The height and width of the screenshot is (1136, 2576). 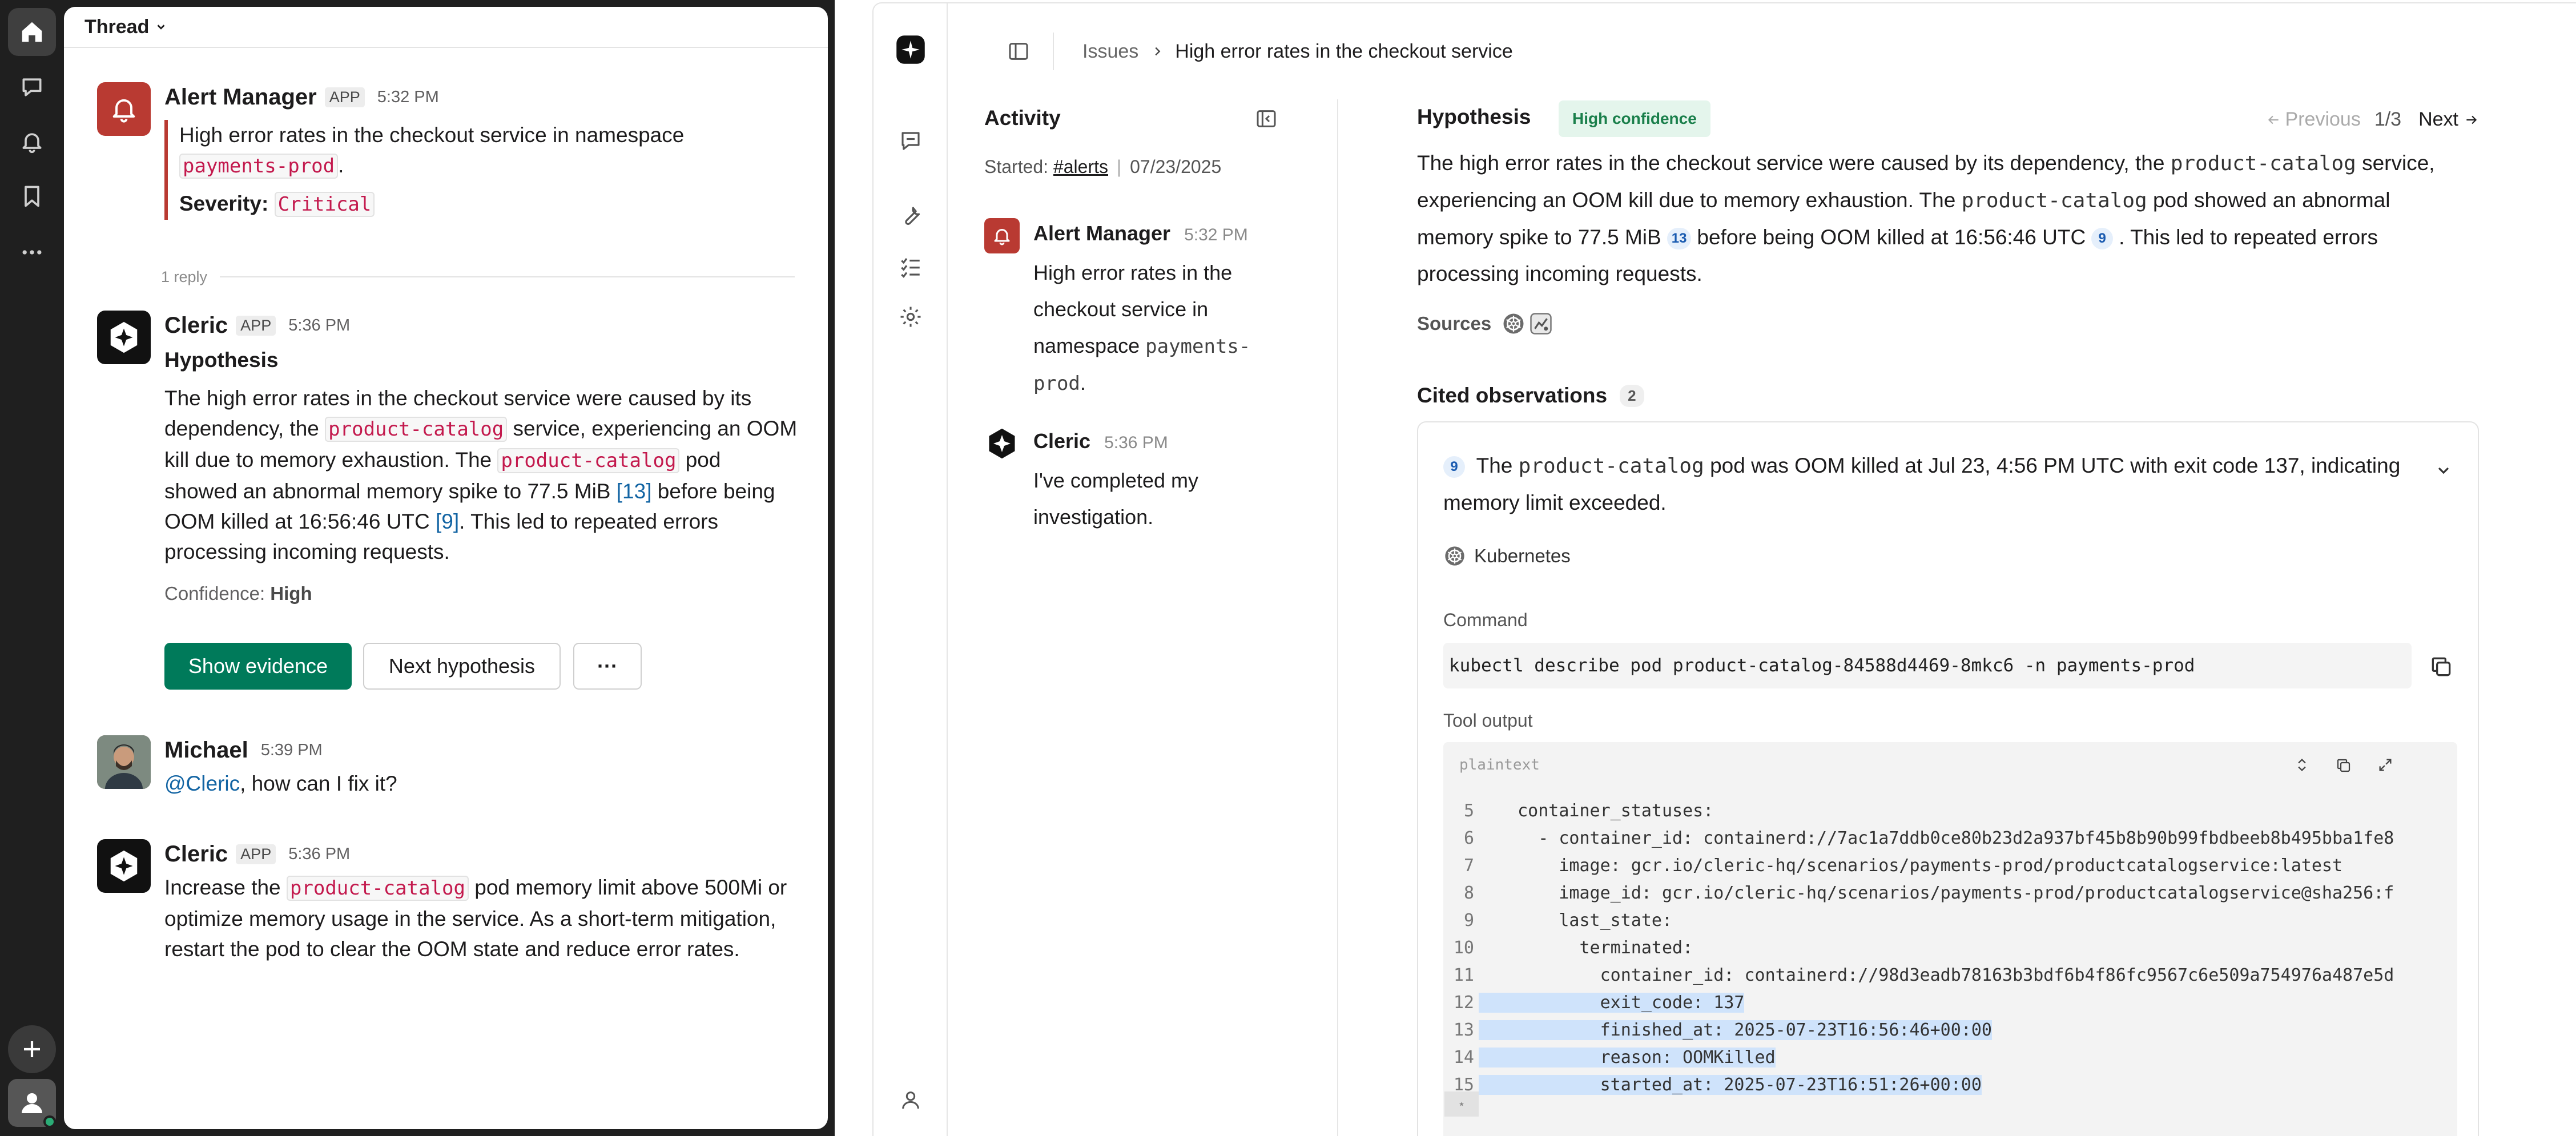 What do you see at coordinates (32, 252) in the screenshot?
I see `more-icon` at bounding box center [32, 252].